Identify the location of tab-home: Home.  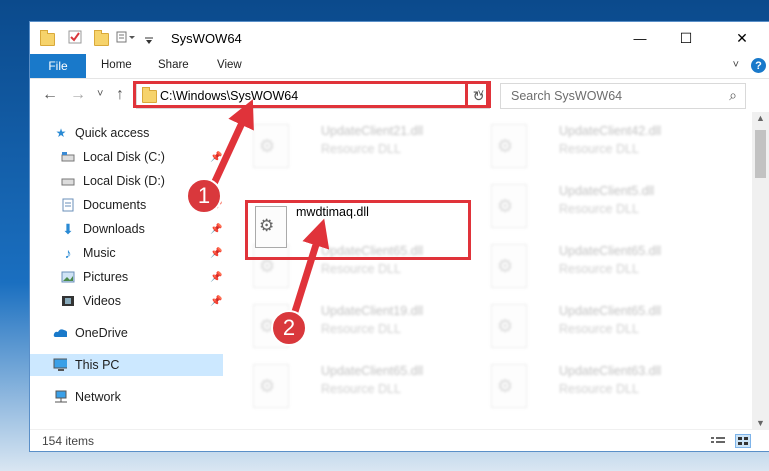
(116, 65).